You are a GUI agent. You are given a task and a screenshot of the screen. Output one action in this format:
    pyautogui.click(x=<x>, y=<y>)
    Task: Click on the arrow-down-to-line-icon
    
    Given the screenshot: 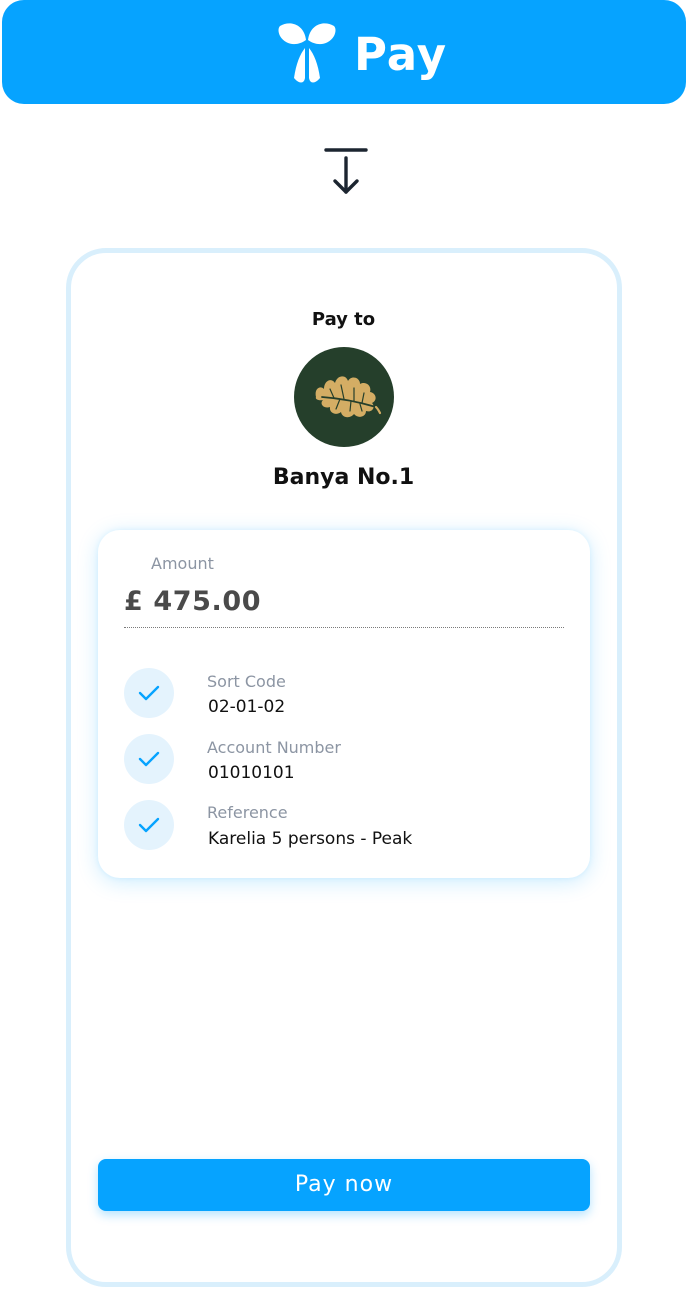 What is the action you would take?
    pyautogui.click(x=346, y=171)
    